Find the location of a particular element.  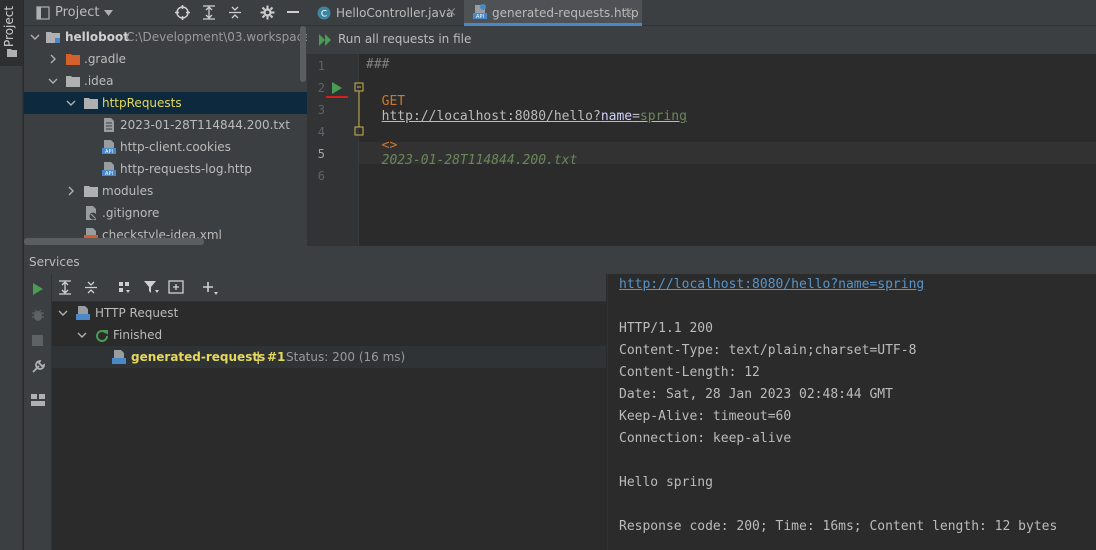

project-tool-window-tab: Project is located at coordinates (11, 33).